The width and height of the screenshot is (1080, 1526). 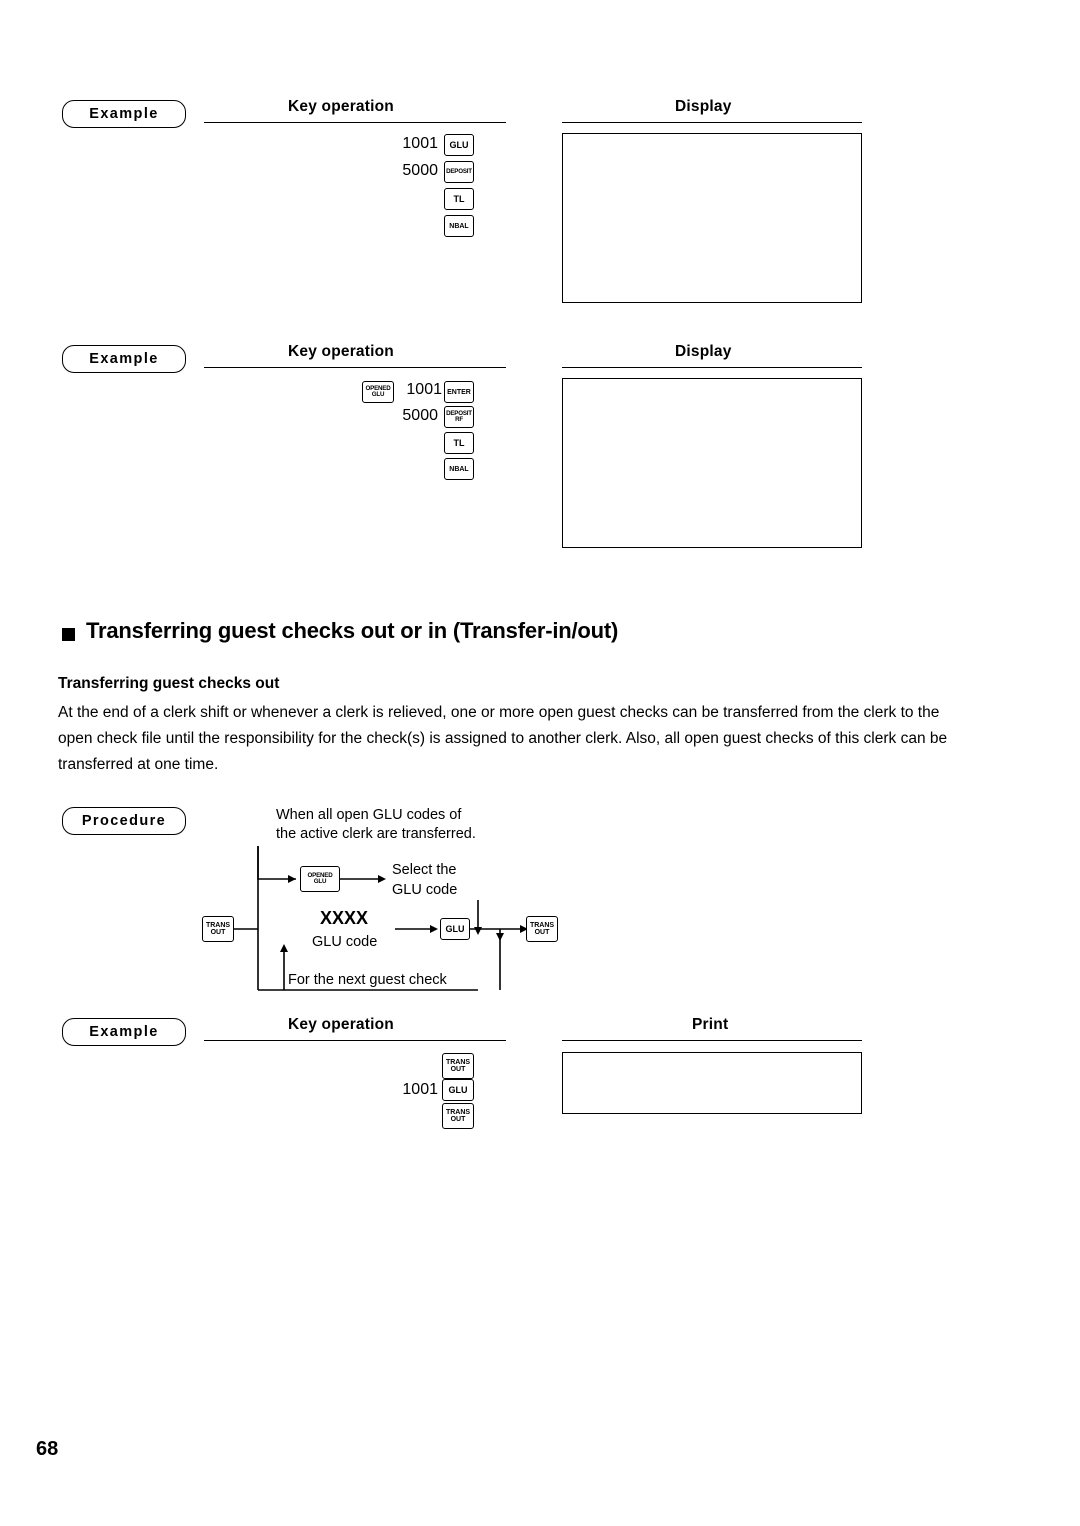 What do you see at coordinates (710, 1024) in the screenshot?
I see `print-heading: Print` at bounding box center [710, 1024].